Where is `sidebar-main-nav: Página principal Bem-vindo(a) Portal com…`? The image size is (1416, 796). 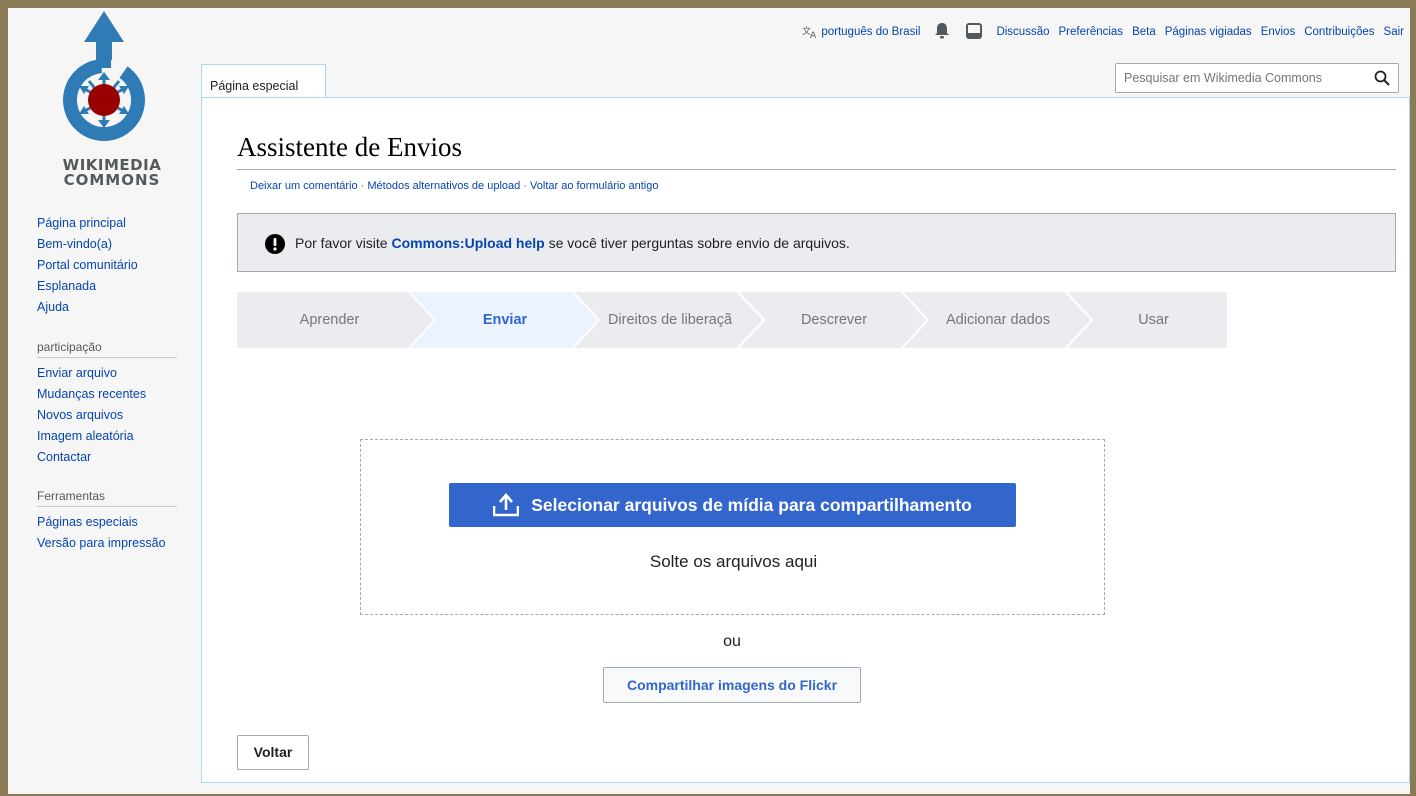
sidebar-main-nav: Página principal Bem-vindo(a) Portal com… is located at coordinates (117, 265).